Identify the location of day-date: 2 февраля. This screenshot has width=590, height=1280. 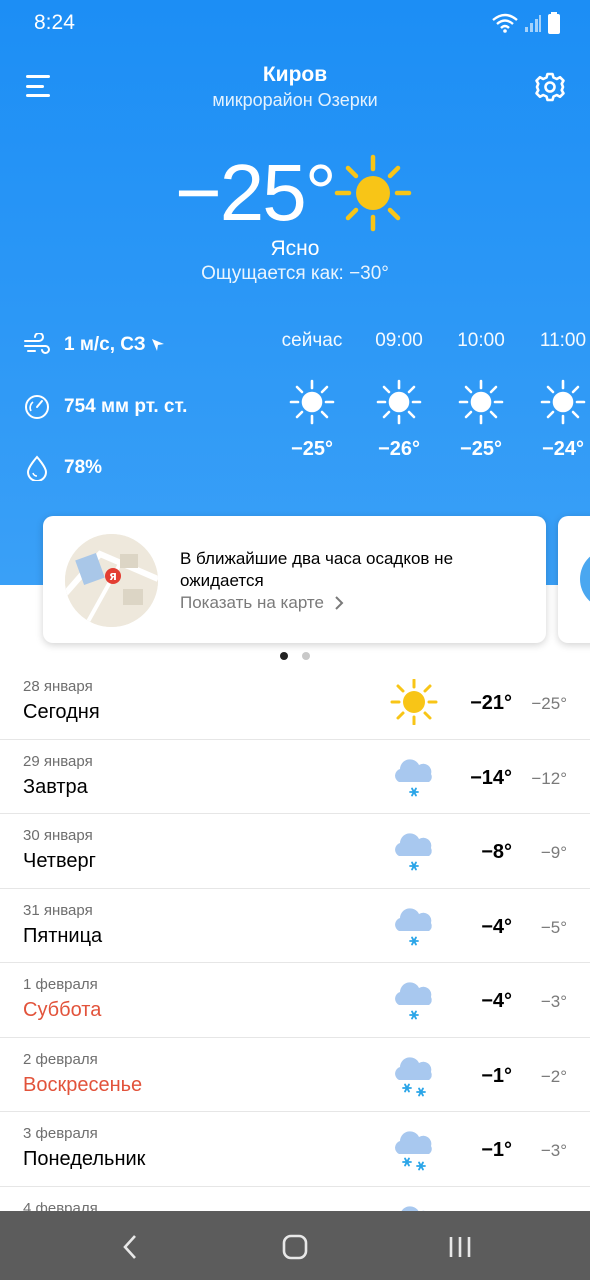
(60, 1059).